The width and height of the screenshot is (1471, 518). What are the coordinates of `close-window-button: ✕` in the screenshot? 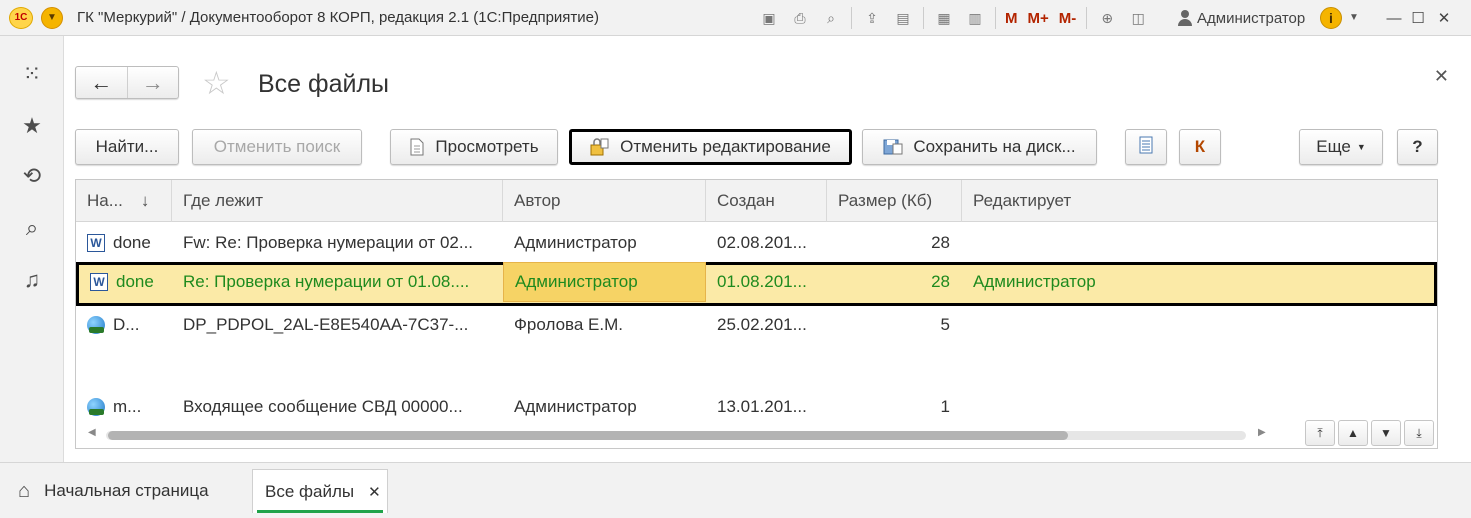 It's located at (1444, 18).